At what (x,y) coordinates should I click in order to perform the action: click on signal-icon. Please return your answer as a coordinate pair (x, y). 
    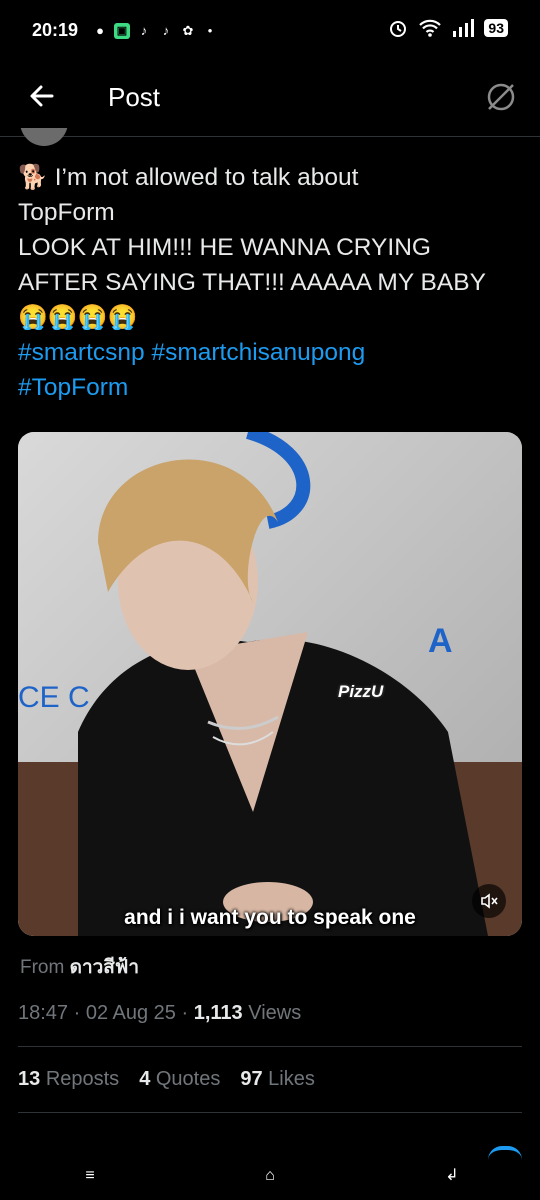
    Looking at the image, I should click on (464, 28).